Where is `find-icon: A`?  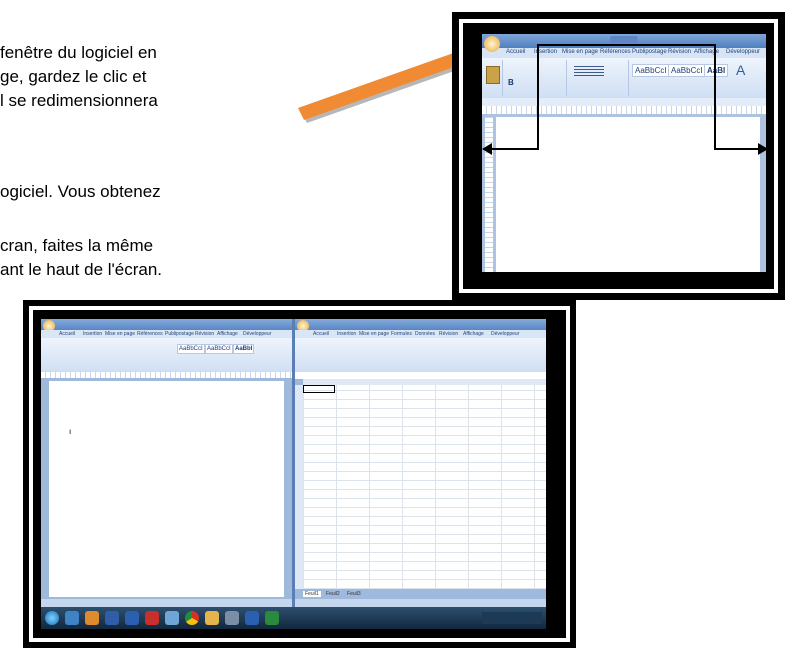
find-icon: A is located at coordinates (740, 70).